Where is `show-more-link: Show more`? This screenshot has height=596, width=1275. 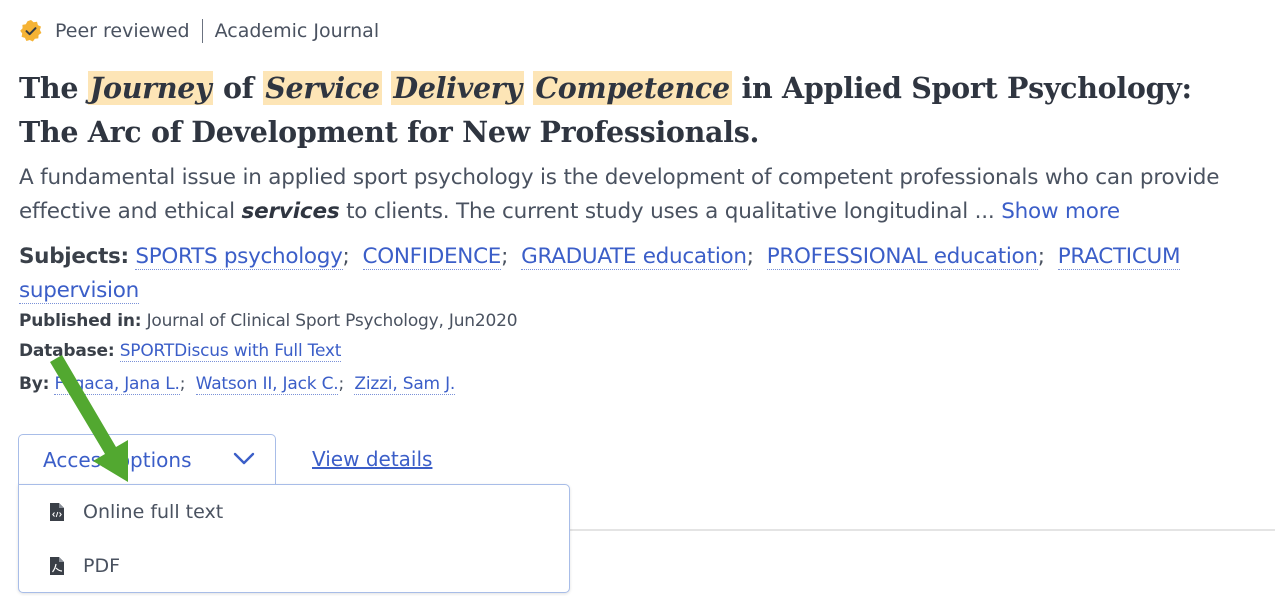 show-more-link: Show more is located at coordinates (1060, 211).